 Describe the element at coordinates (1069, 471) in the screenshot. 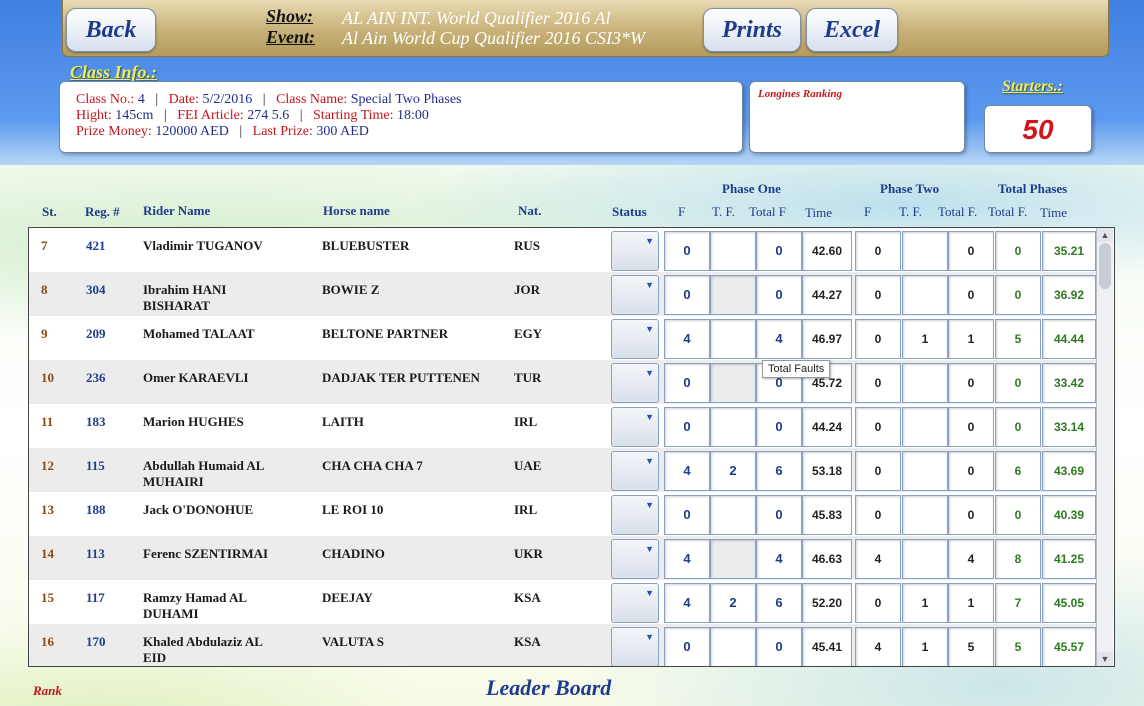

I see `field-tot-time: 43.69` at that location.